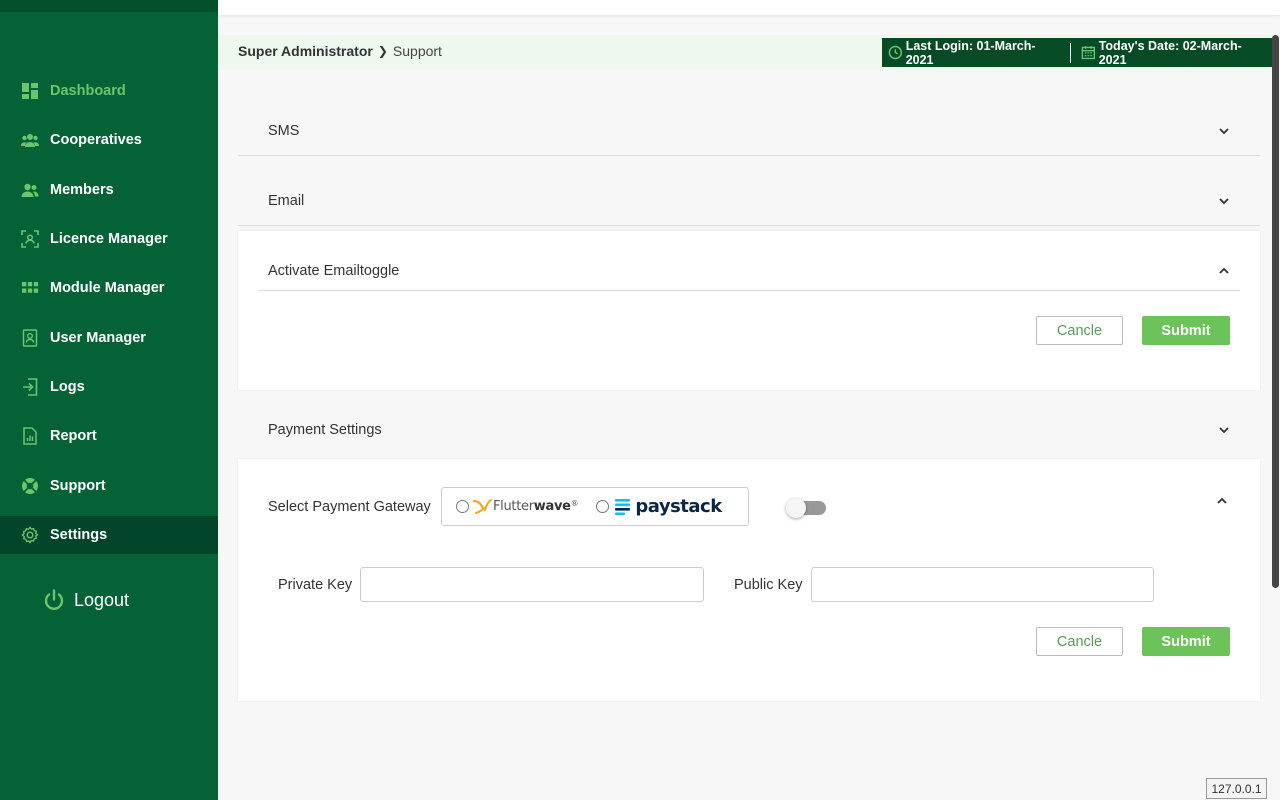 Image resolution: width=1280 pixels, height=800 pixels. Describe the element at coordinates (102, 599) in the screenshot. I see `logout-label: Logout` at that location.